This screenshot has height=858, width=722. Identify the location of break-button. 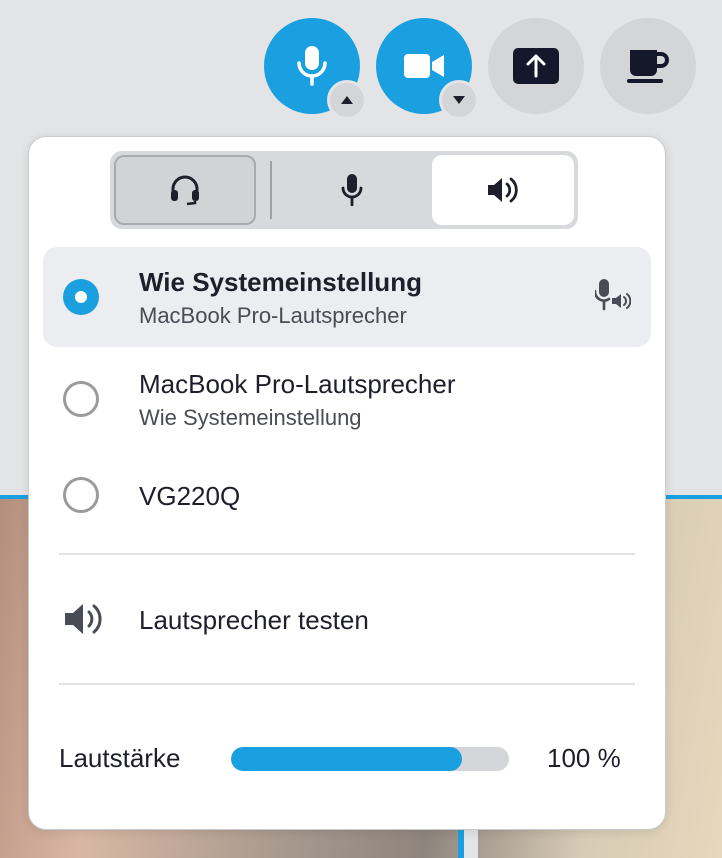
(648, 66).